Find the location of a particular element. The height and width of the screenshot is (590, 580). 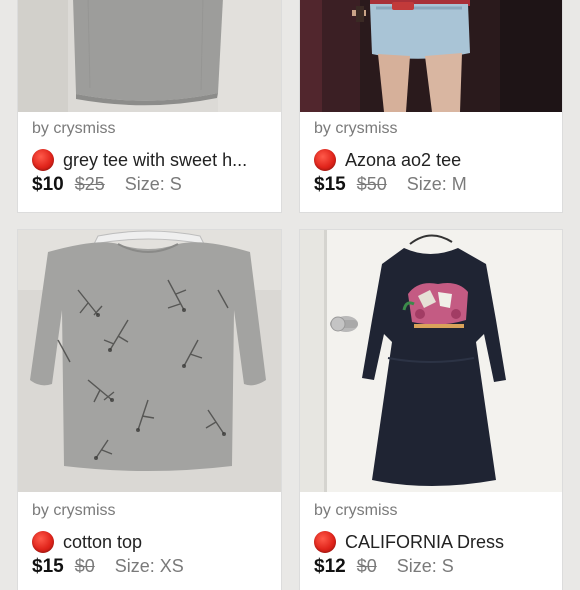

original-price: $25 is located at coordinates (89, 184).